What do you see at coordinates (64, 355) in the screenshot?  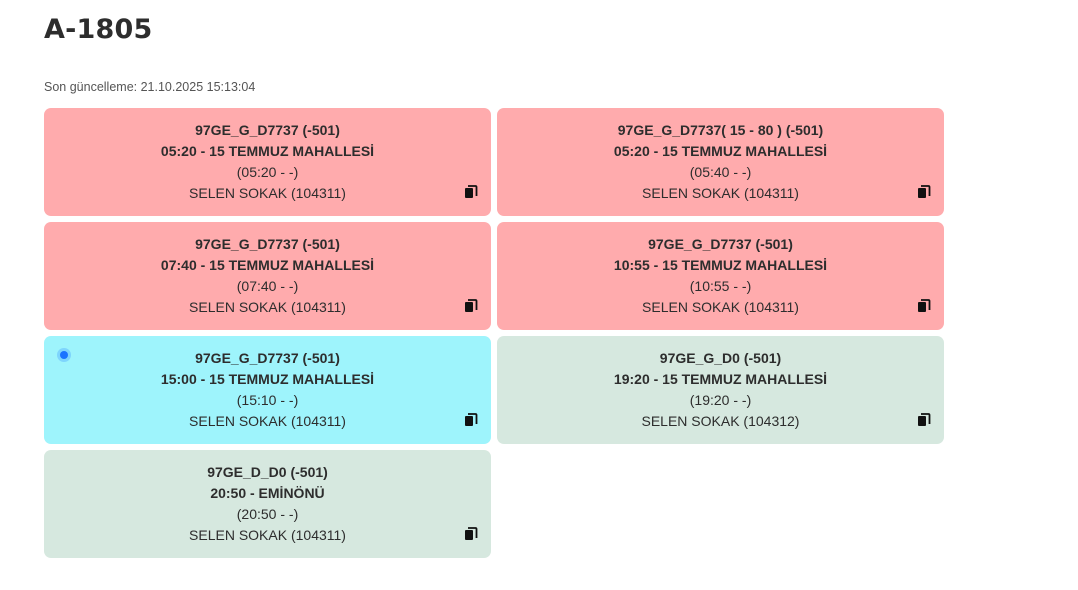 I see `current-location-dot-icon` at bounding box center [64, 355].